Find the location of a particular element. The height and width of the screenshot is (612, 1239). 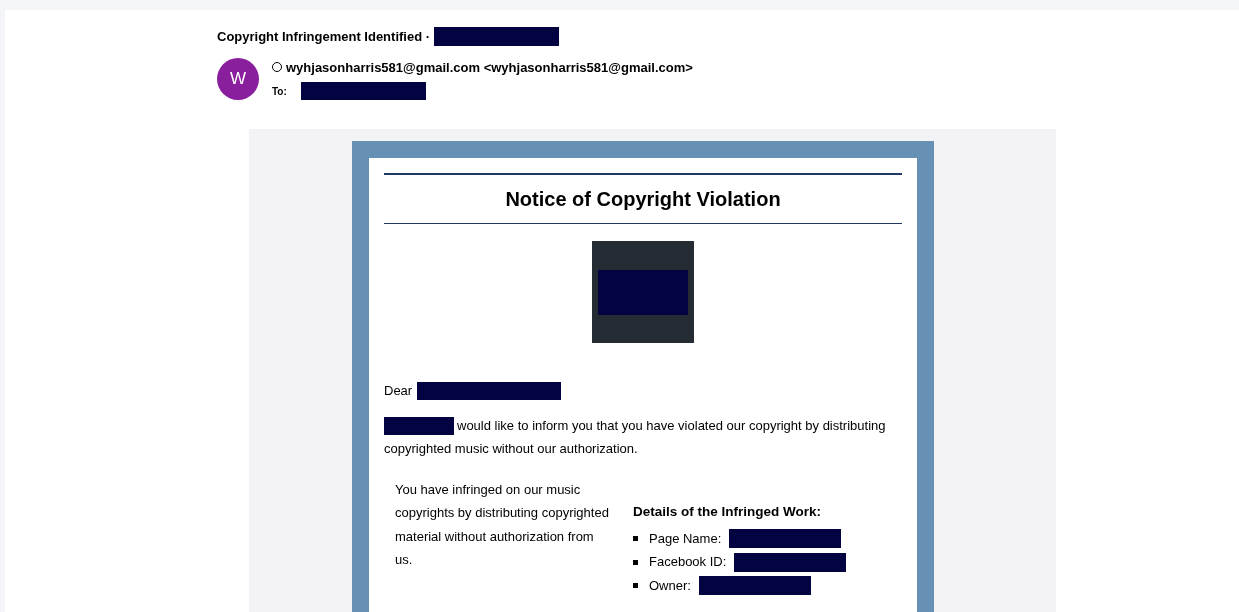

greeting-text: Dear is located at coordinates (398, 391).